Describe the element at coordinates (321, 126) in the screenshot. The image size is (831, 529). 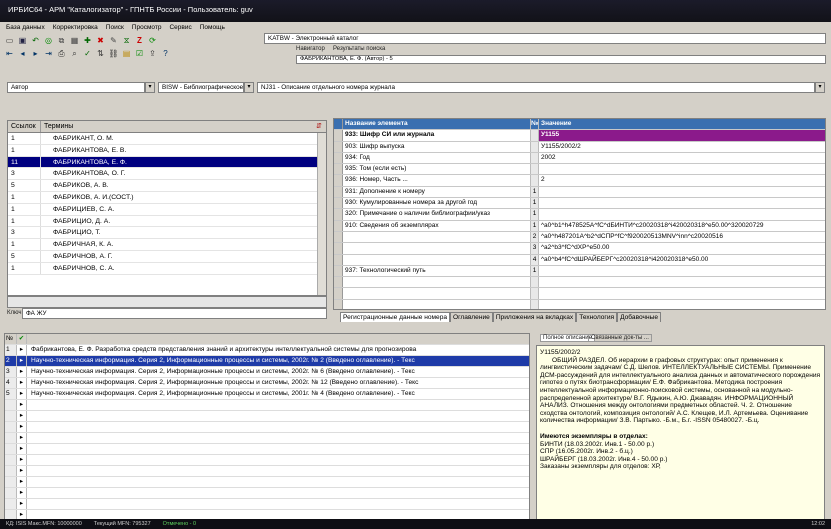
I see `sort-icon: ⇵` at that location.